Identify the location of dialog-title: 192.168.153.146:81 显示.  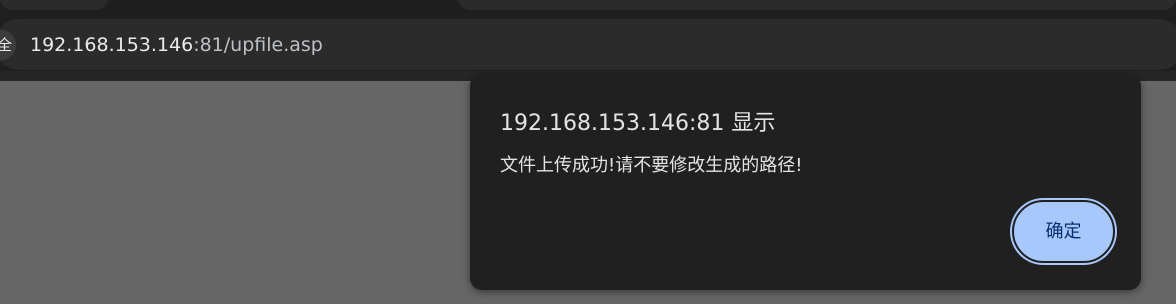
(638, 123).